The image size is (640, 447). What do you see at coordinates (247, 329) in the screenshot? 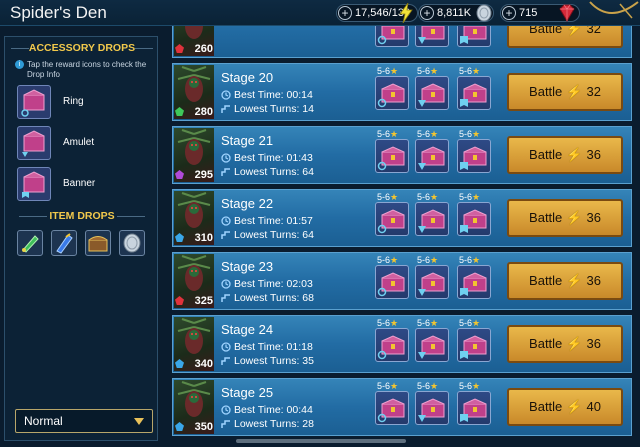
I see `stage-name: Stage 24` at bounding box center [247, 329].